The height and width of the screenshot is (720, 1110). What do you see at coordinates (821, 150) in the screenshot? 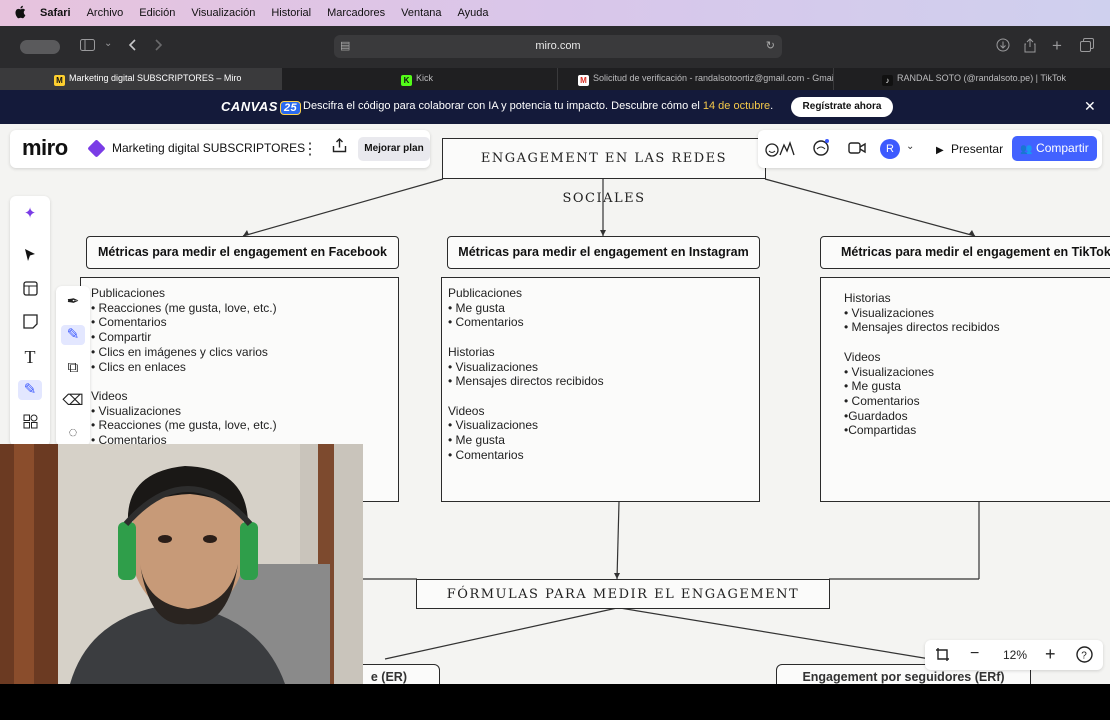
I see `chat-icon` at bounding box center [821, 150].